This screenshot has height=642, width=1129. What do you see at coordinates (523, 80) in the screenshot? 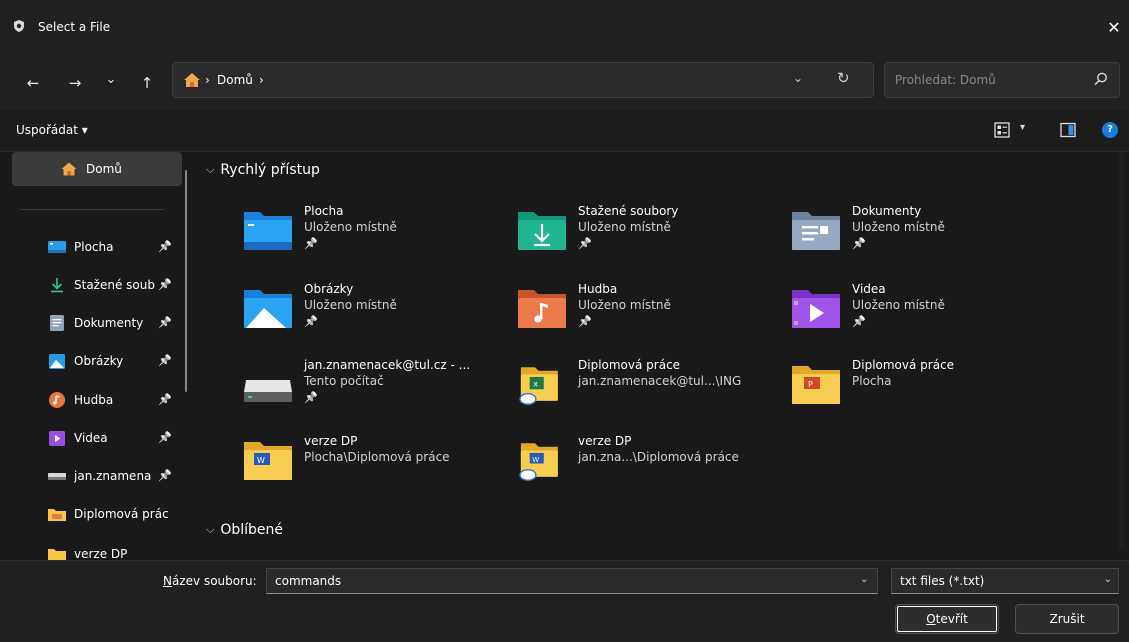
I see `address-bar: › Domů › ⌄ ↻` at bounding box center [523, 80].